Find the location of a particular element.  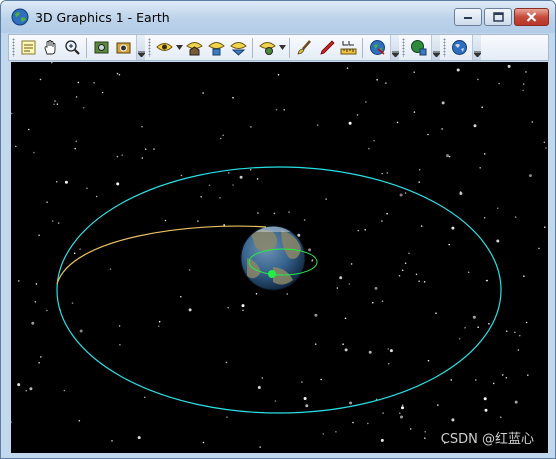

globe-select-button is located at coordinates (377, 48).